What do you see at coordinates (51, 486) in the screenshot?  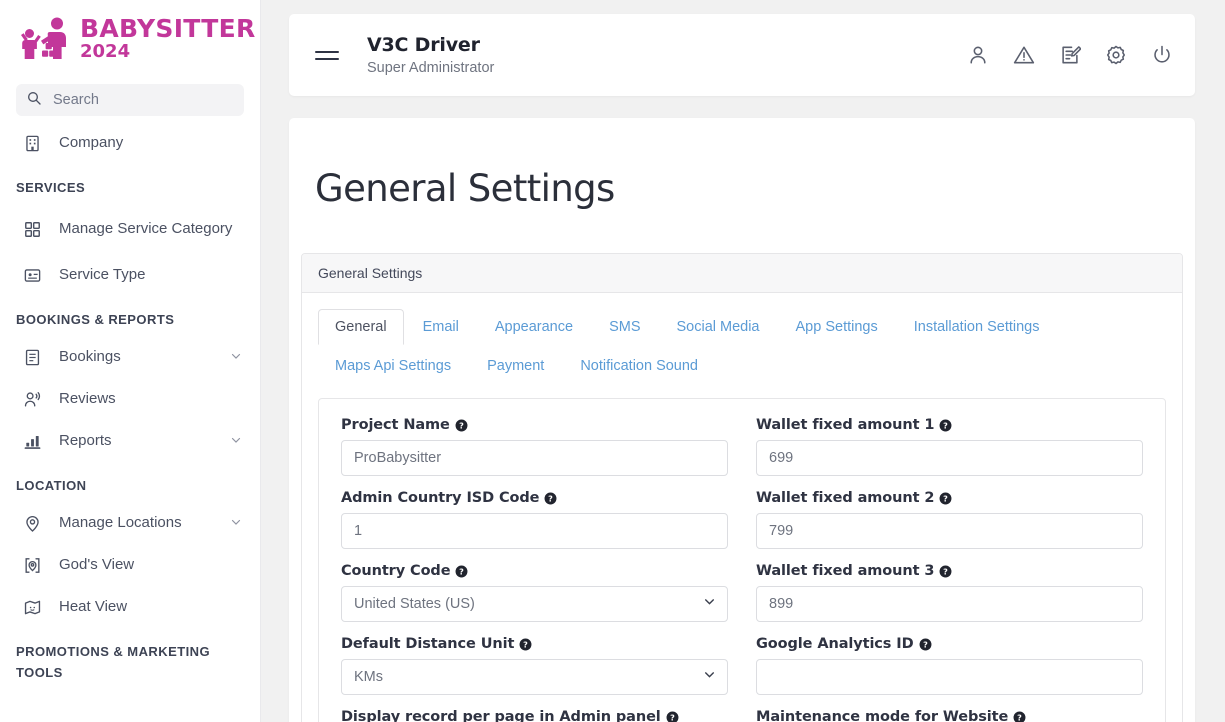 I see `sidebar-section-location: LOCATION` at bounding box center [51, 486].